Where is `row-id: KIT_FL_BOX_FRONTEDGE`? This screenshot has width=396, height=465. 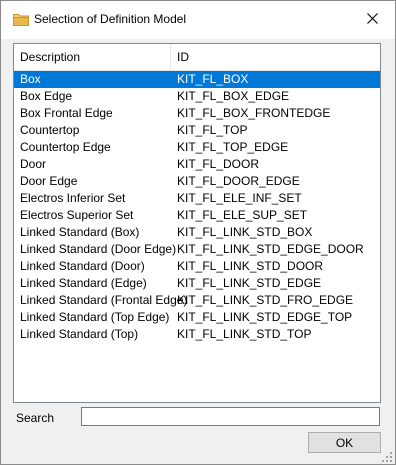
row-id: KIT_FL_BOX_FRONTEDGE is located at coordinates (254, 113).